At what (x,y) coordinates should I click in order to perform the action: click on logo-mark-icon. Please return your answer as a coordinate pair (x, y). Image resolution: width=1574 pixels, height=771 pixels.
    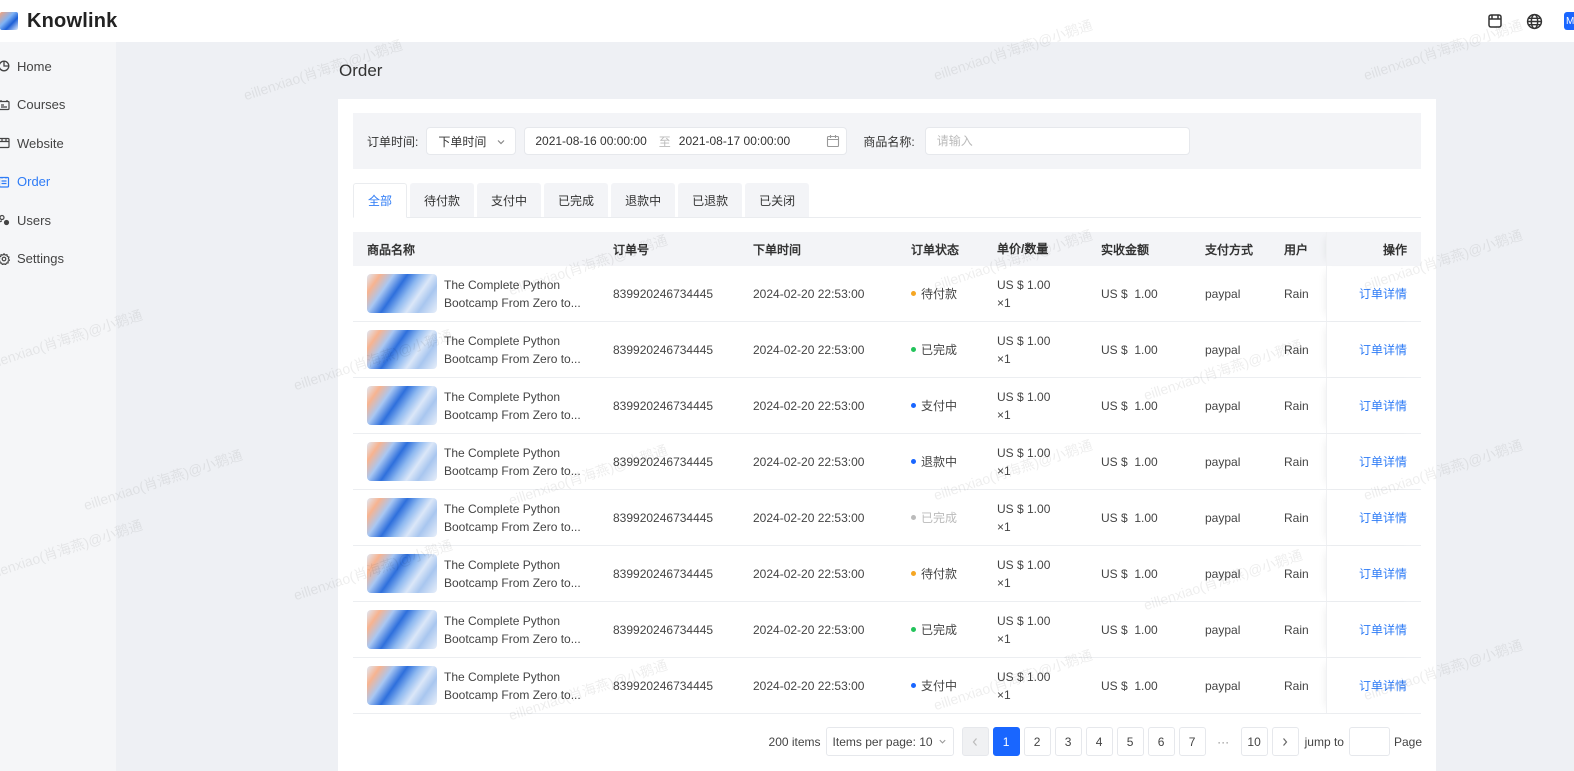
    Looking at the image, I should click on (9, 21).